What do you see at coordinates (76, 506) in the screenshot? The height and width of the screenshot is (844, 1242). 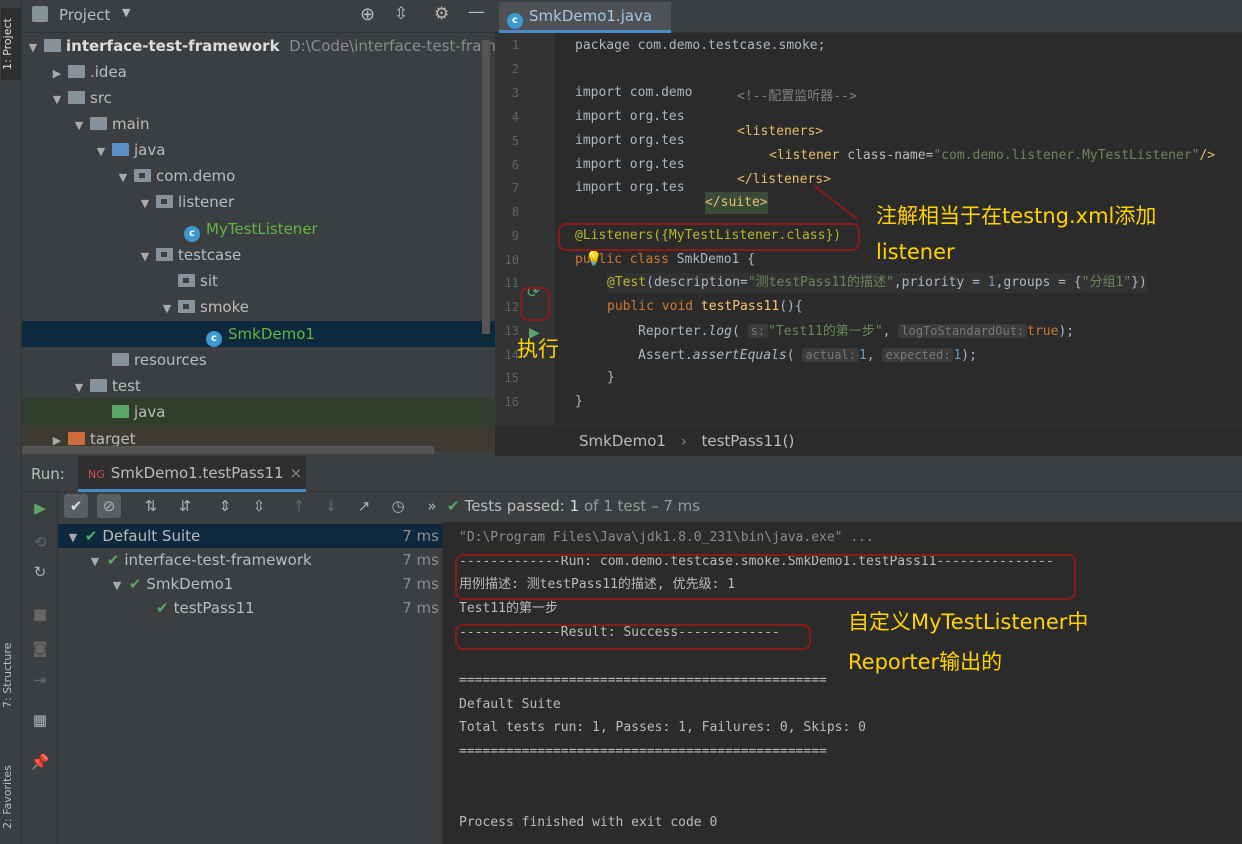 I see `show-passed-icon: ✔` at bounding box center [76, 506].